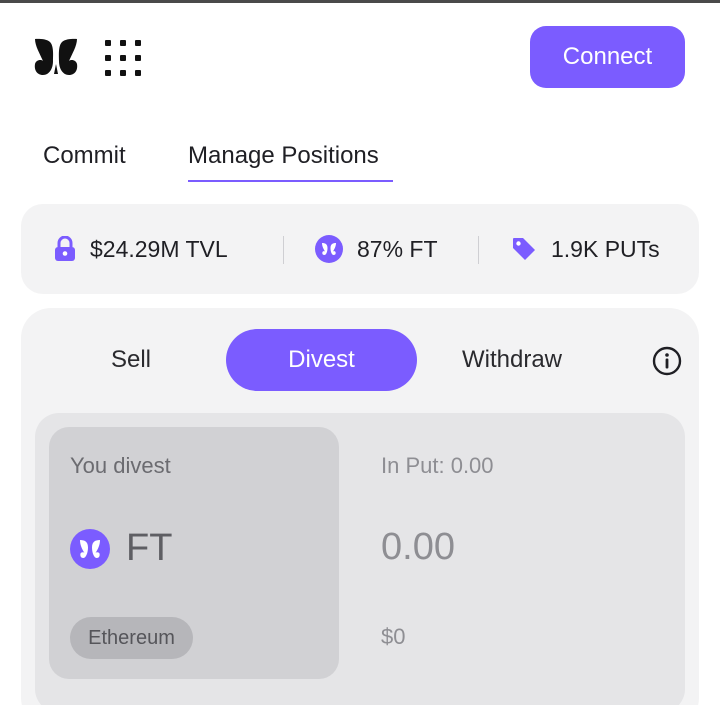 The width and height of the screenshot is (720, 705). Describe the element at coordinates (131, 638) in the screenshot. I see `chain-badge: Ethereum` at that location.